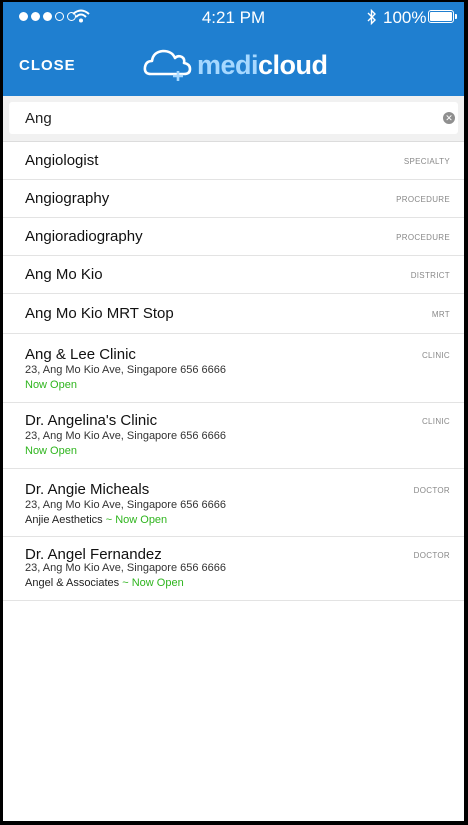  Describe the element at coordinates (91, 420) in the screenshot. I see `result-title: Dr. Angelina's Clinic` at that location.